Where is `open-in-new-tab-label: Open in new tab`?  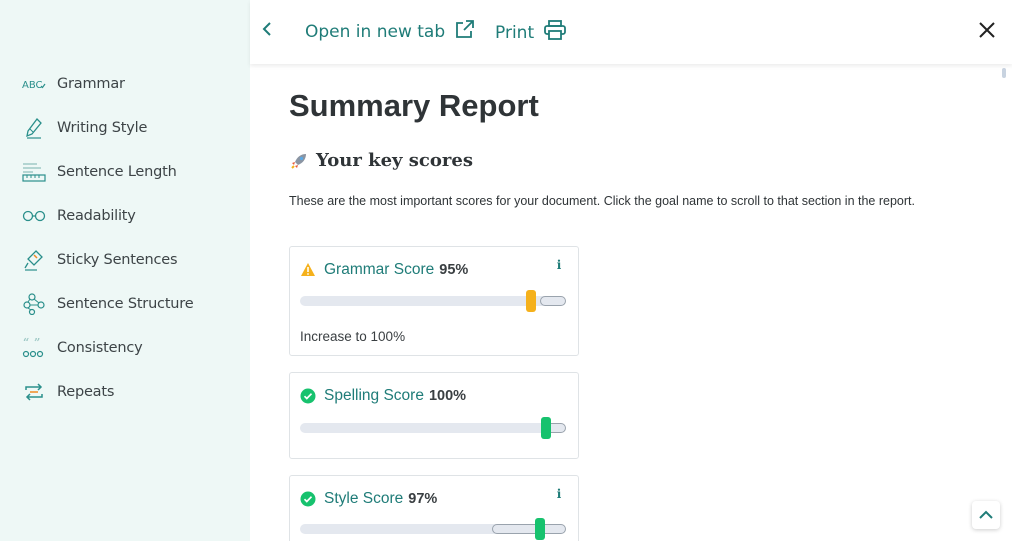 open-in-new-tab-label: Open in new tab is located at coordinates (375, 32).